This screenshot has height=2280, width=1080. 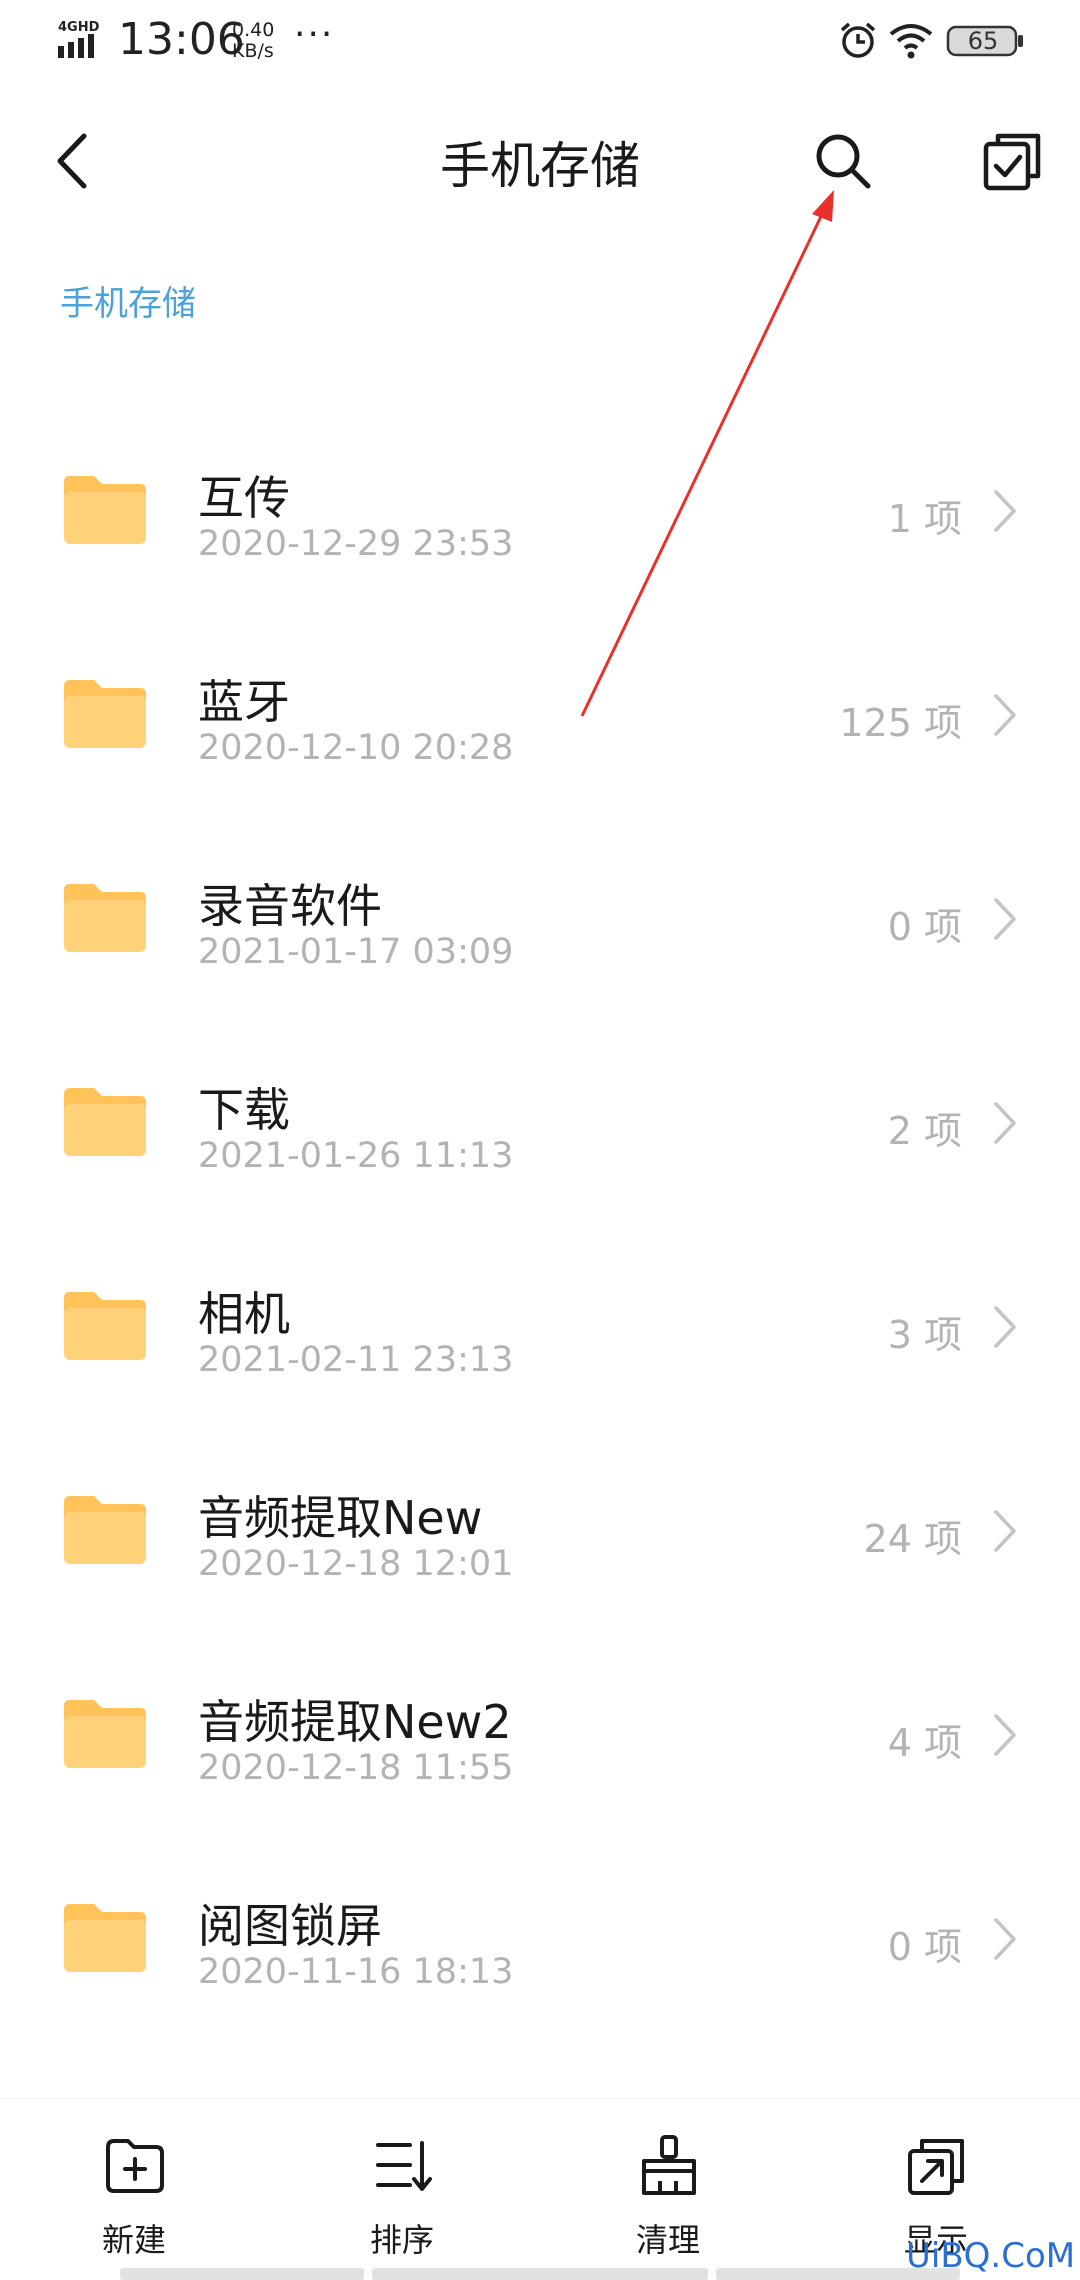 I want to click on sort-button: 排序, so click(x=402, y=2200).